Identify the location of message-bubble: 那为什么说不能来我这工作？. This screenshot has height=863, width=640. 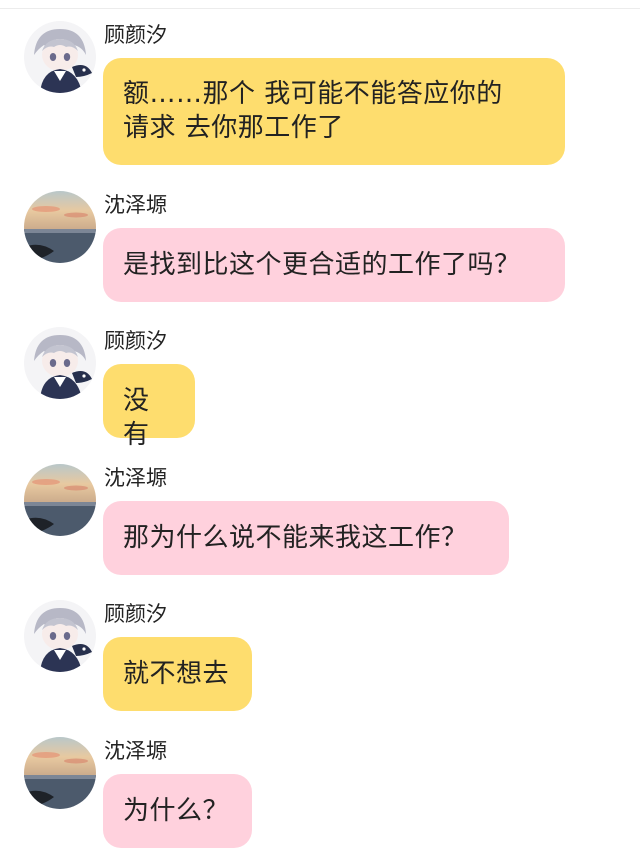
(306, 538).